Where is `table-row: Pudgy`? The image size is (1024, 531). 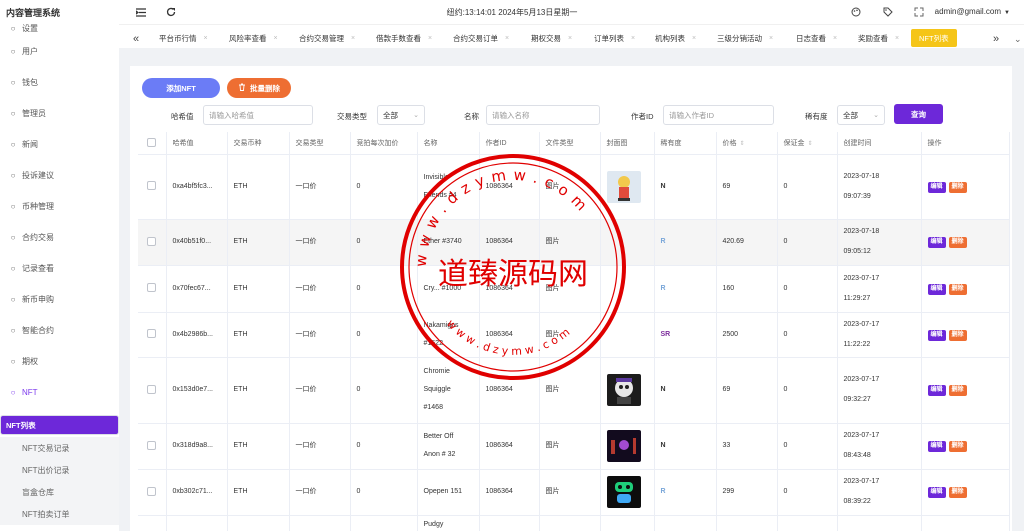
table-row: Pudgy is located at coordinates (574, 523).